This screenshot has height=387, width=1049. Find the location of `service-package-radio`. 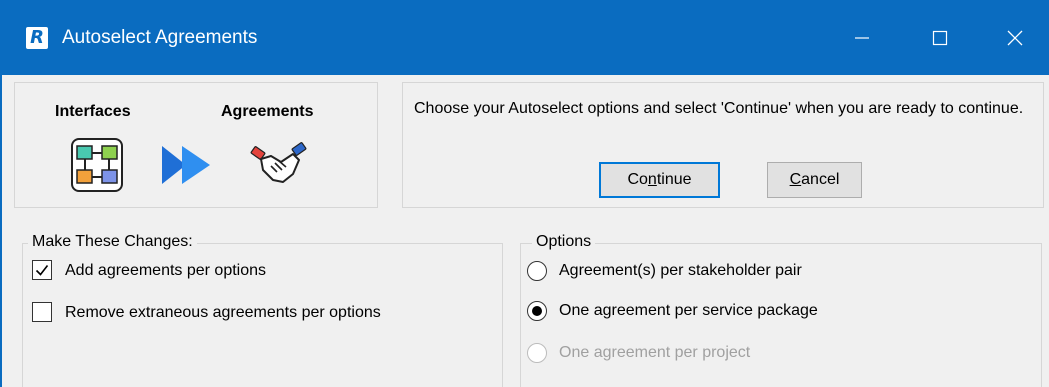

service-package-radio is located at coordinates (537, 311).